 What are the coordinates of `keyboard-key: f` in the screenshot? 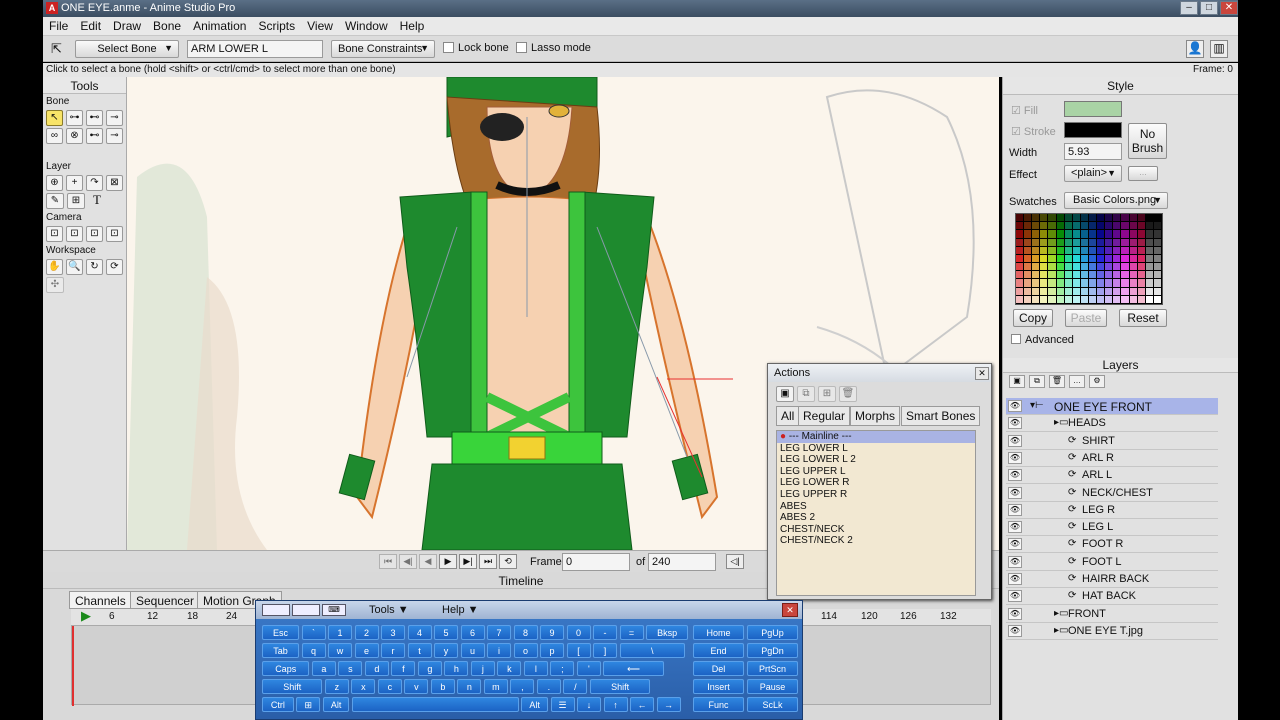 It's located at (403, 668).